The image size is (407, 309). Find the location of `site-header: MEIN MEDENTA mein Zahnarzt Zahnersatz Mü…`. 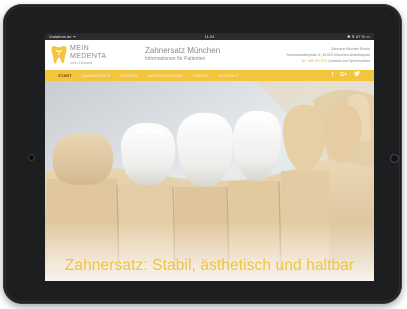

site-header: MEIN MEDENTA mein Zahnarzt Zahnersatz Mü… is located at coordinates (209, 55).